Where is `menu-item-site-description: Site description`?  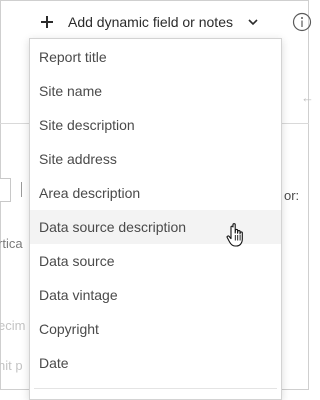
menu-item-site-description: Site description is located at coordinates (155, 125).